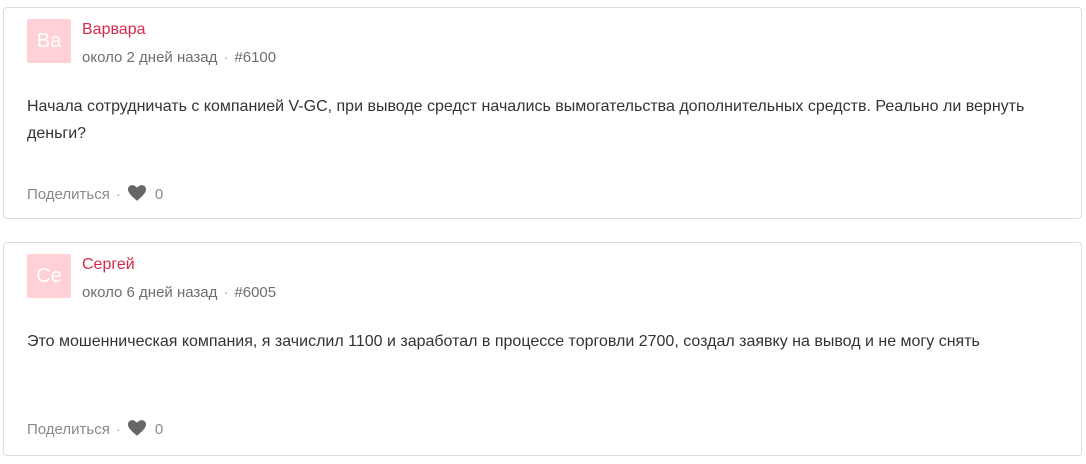 This screenshot has height=464, width=1086. What do you see at coordinates (255, 292) in the screenshot?
I see `comment-number-link: #6005` at bounding box center [255, 292].